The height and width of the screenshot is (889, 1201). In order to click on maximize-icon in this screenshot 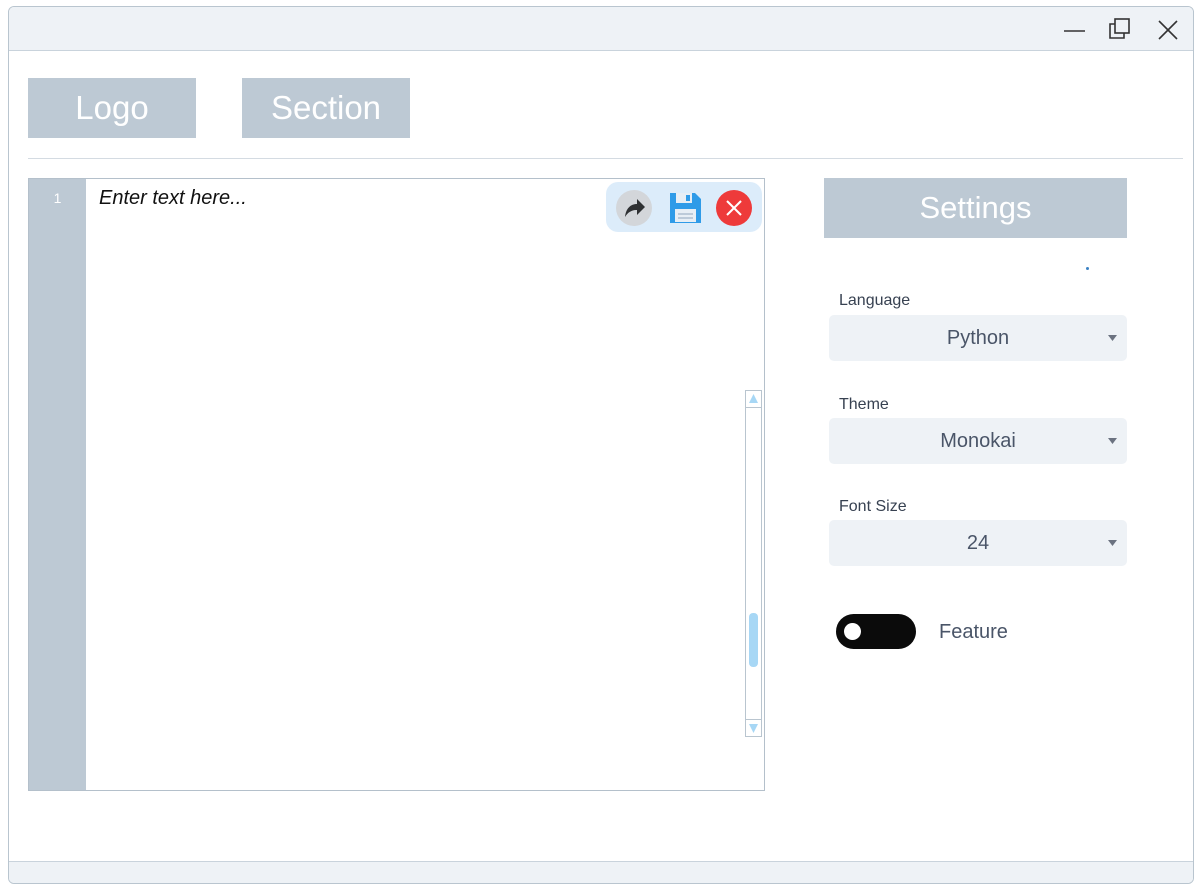, I will do `click(1121, 30)`.